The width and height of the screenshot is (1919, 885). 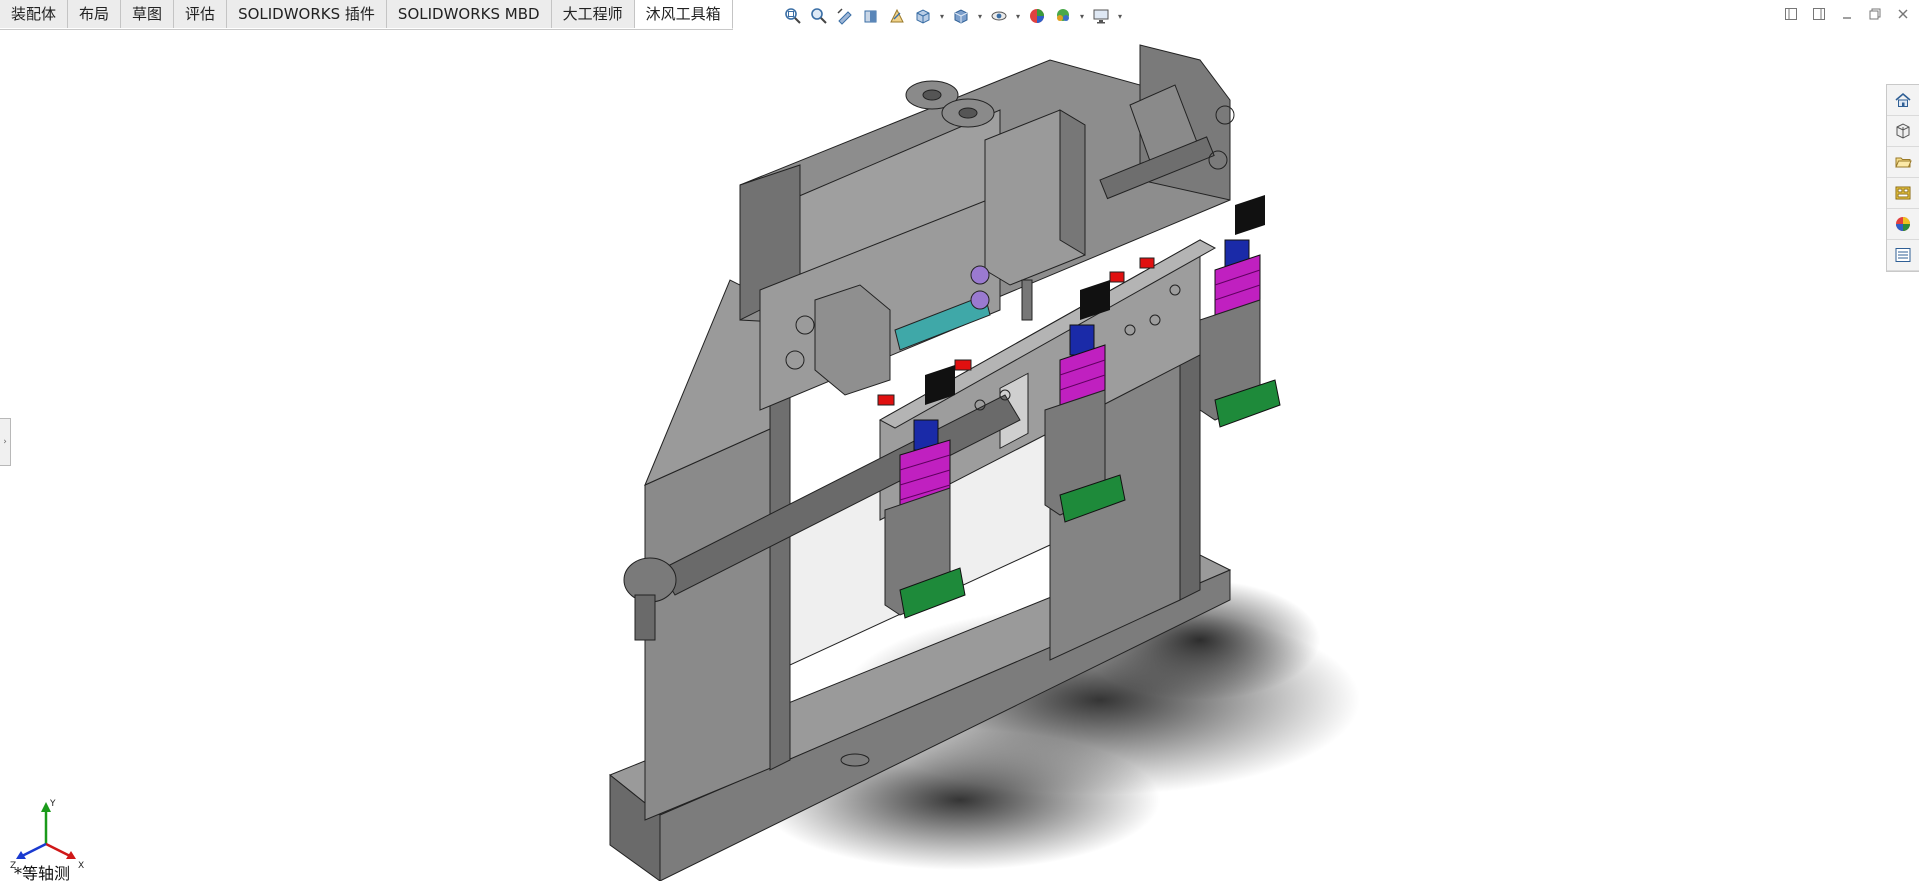 I want to click on tab-layout: 布局, so click(x=95, y=14).